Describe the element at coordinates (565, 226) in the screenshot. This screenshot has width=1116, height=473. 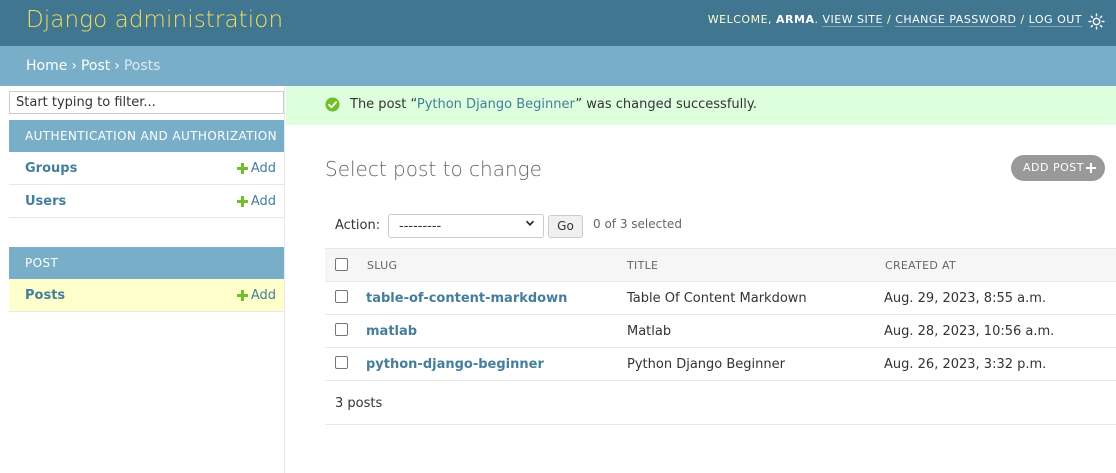
I see `go-button: Go` at that location.